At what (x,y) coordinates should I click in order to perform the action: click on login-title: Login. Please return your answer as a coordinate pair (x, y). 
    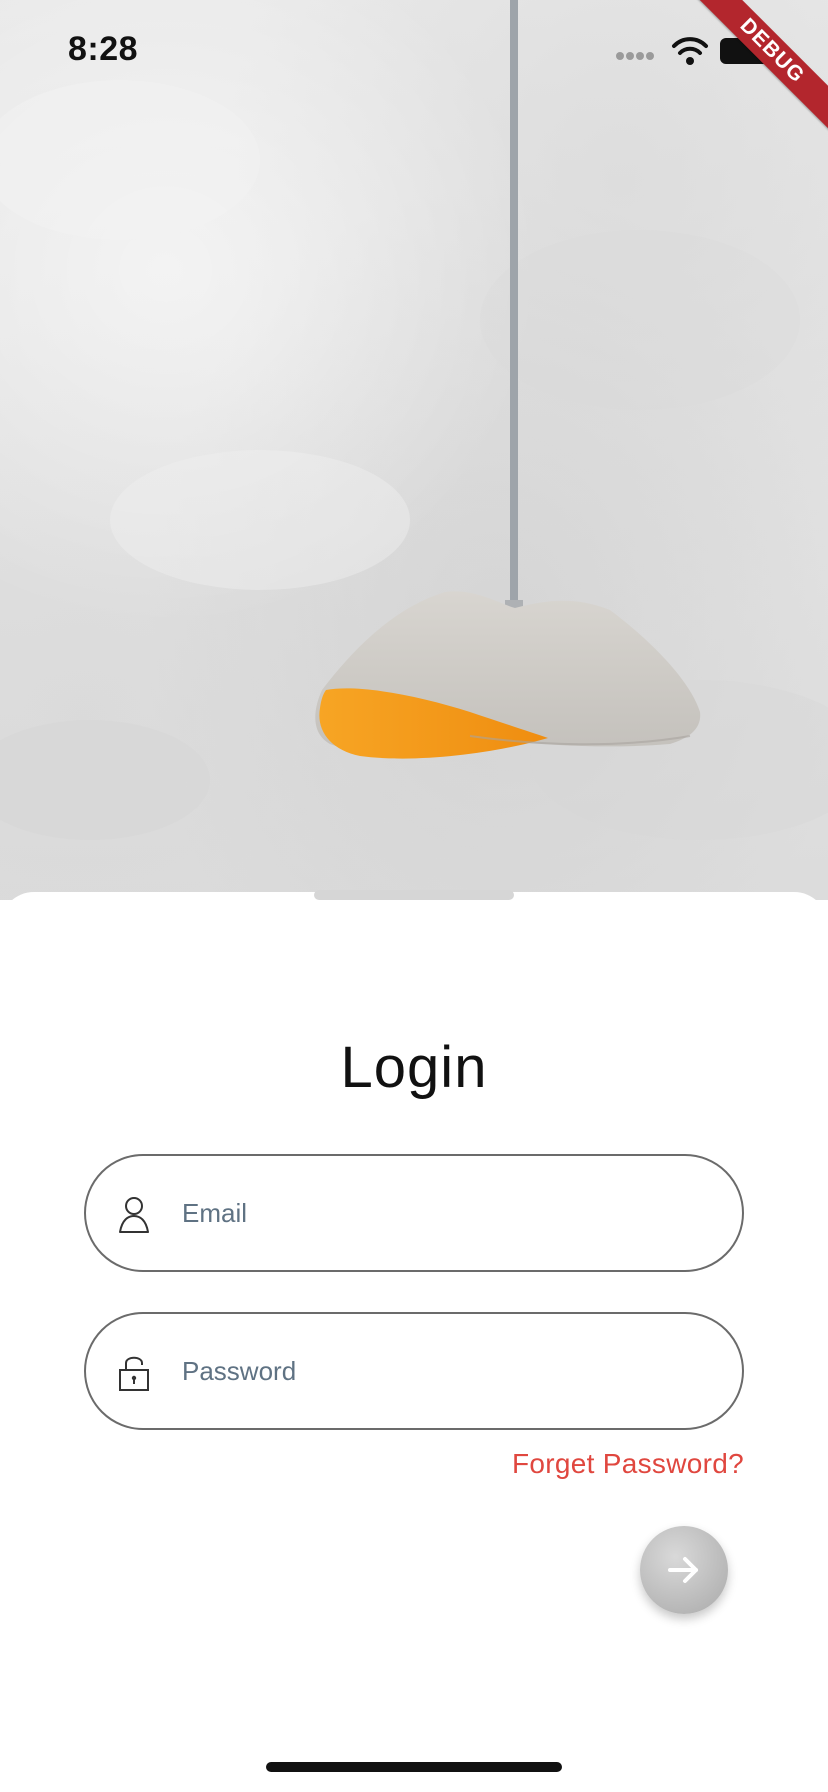
    Looking at the image, I should click on (414, 1067).